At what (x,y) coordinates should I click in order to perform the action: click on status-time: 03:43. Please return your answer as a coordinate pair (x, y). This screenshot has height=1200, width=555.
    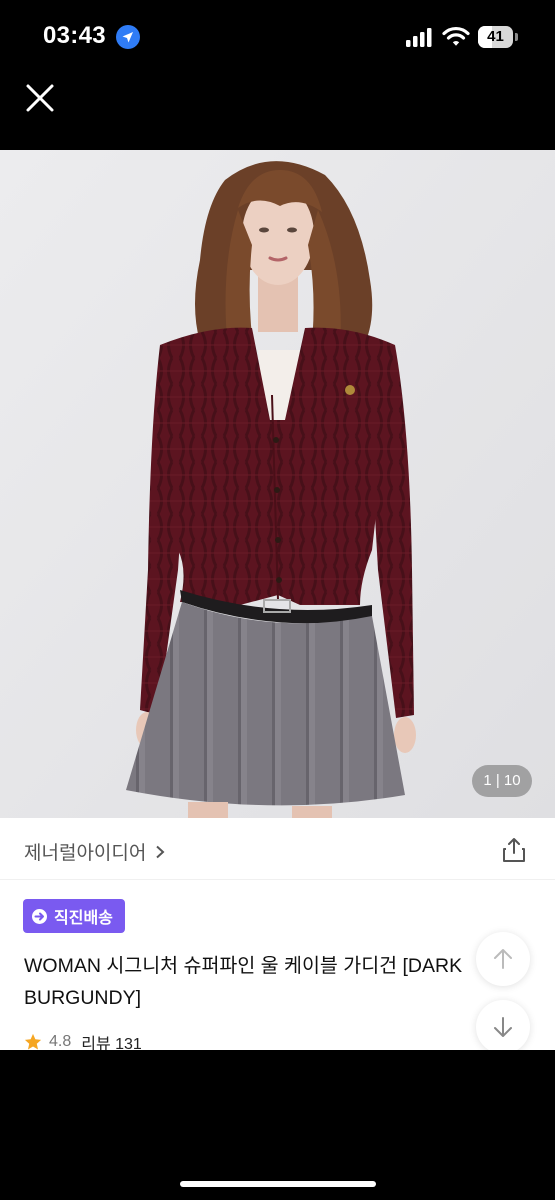
    Looking at the image, I should click on (74, 35).